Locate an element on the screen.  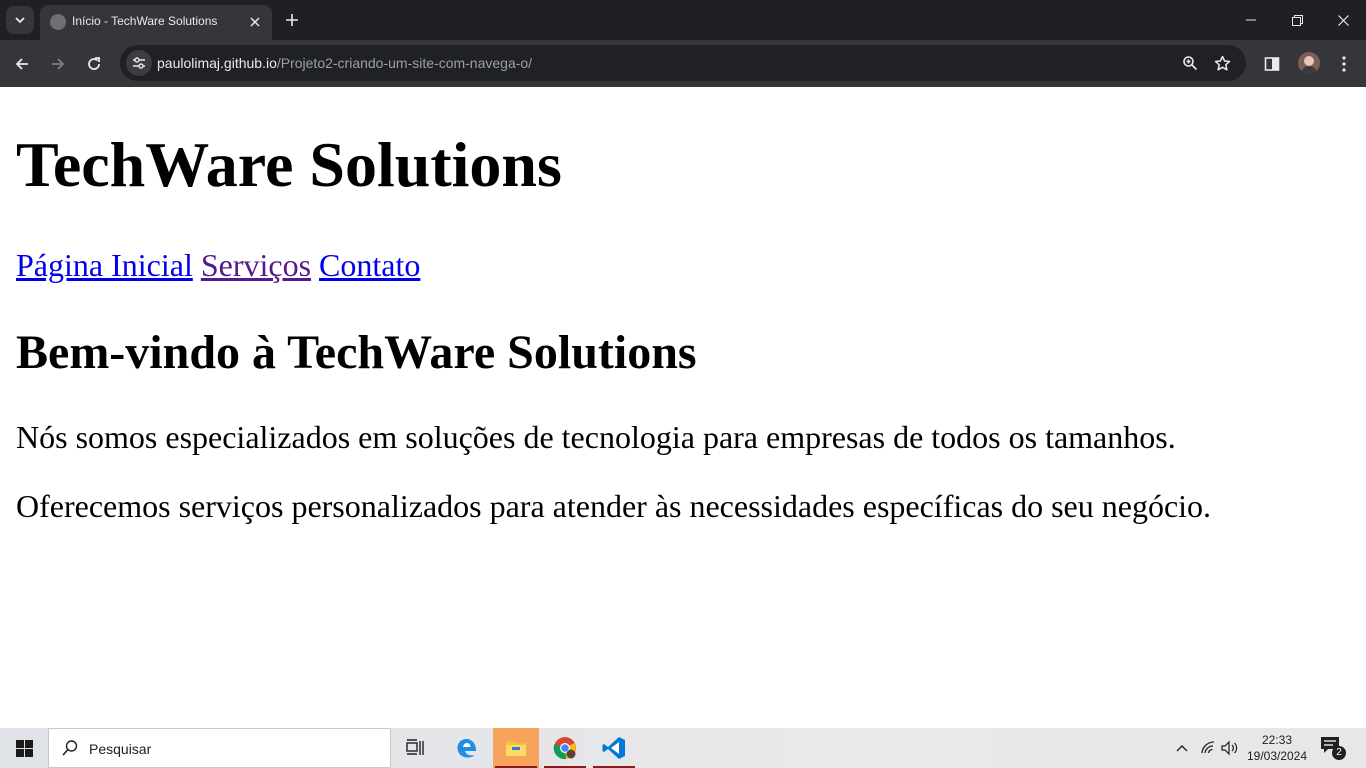
star-icon is located at coordinates (1222, 63).